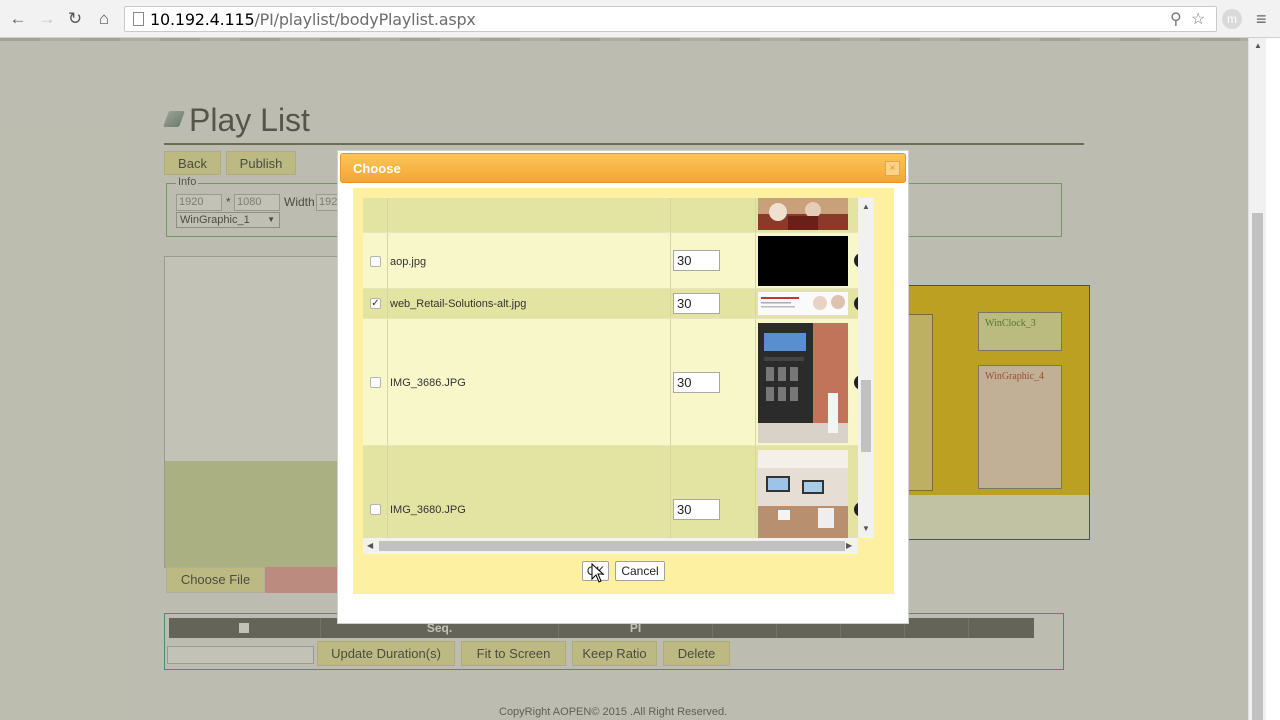  Describe the element at coordinates (615, 382) in the screenshot. I see `file-row: IMG_3686.JPG 30 ▶` at that location.